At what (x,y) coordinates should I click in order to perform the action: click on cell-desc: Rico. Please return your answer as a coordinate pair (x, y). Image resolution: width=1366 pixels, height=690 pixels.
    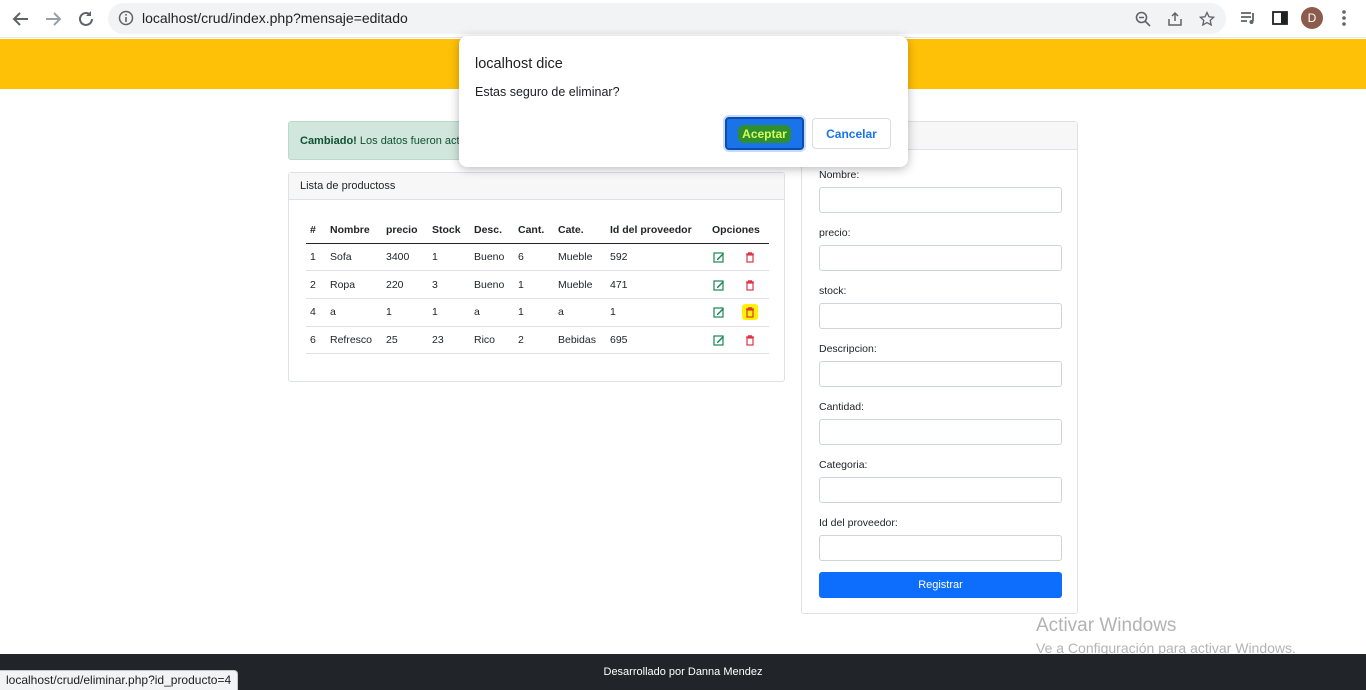
    Looking at the image, I should click on (492, 340).